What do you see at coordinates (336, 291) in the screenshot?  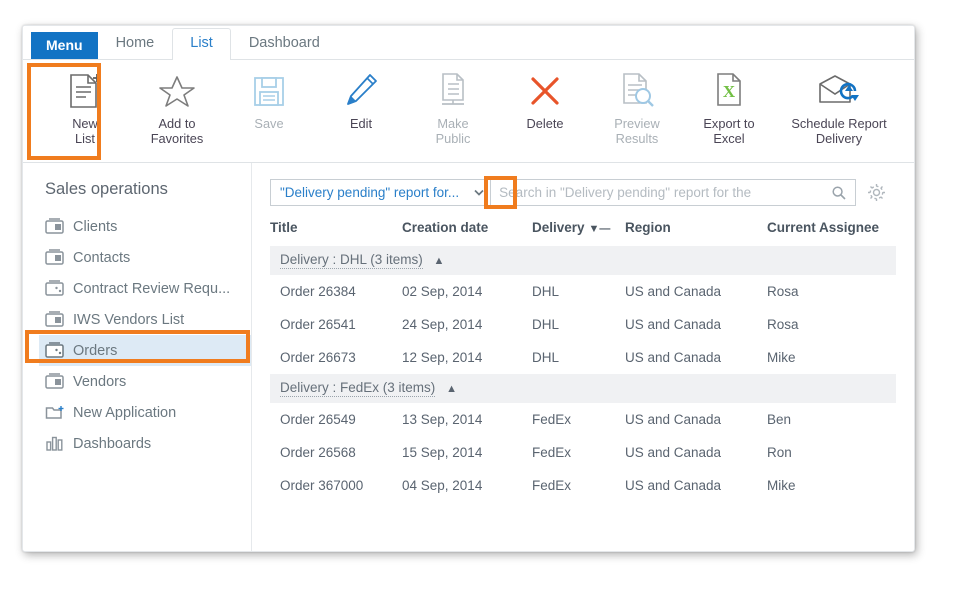 I see `cell-title: Order 26384` at bounding box center [336, 291].